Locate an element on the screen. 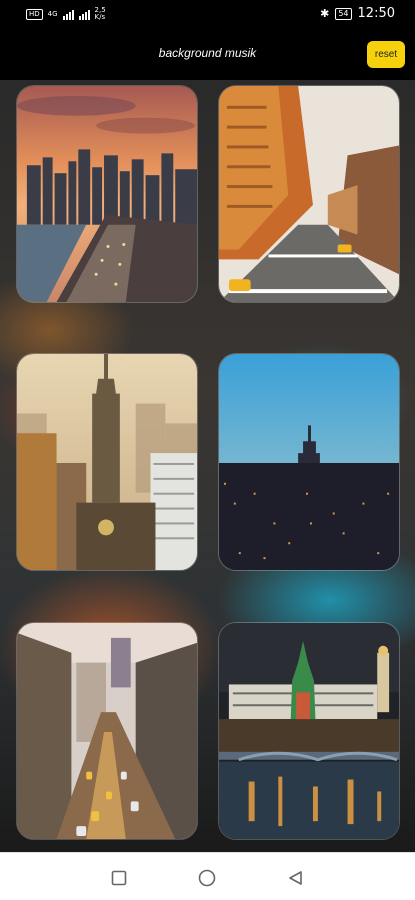 This screenshot has height=900, width=415. system-nav-bar is located at coordinates (207, 876).